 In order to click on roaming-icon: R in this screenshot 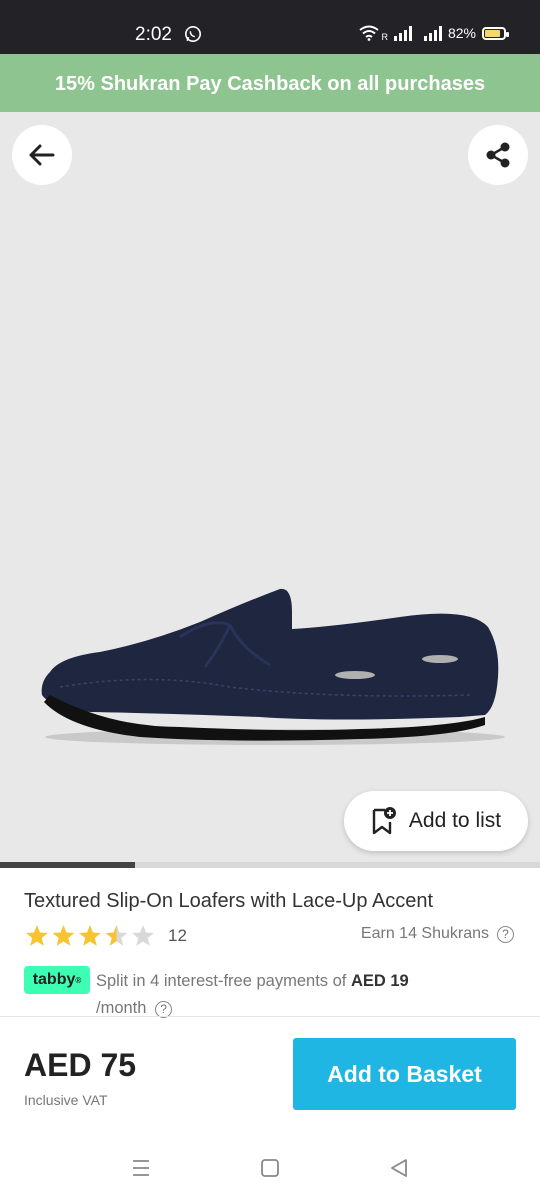, I will do `click(384, 37)`.